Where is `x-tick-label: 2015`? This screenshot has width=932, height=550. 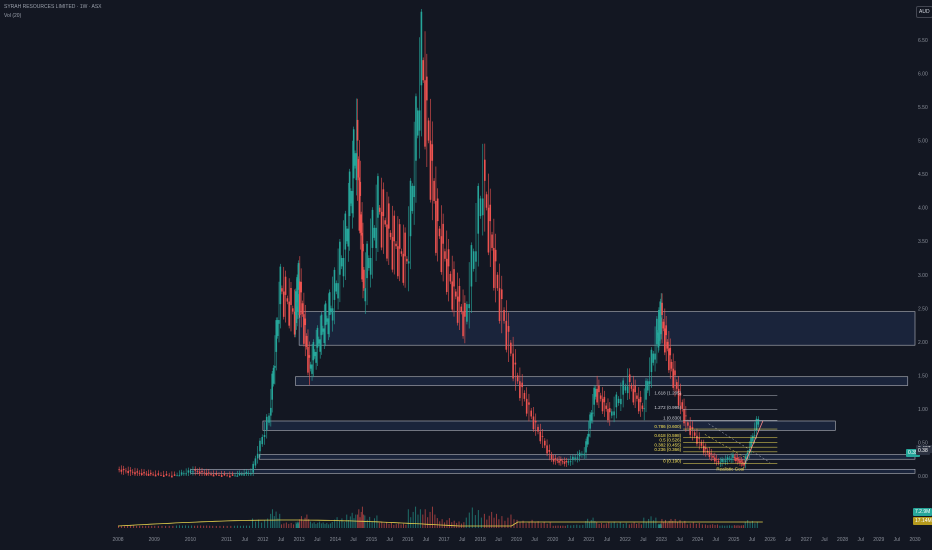 x-tick-label: 2015 is located at coordinates (371, 540).